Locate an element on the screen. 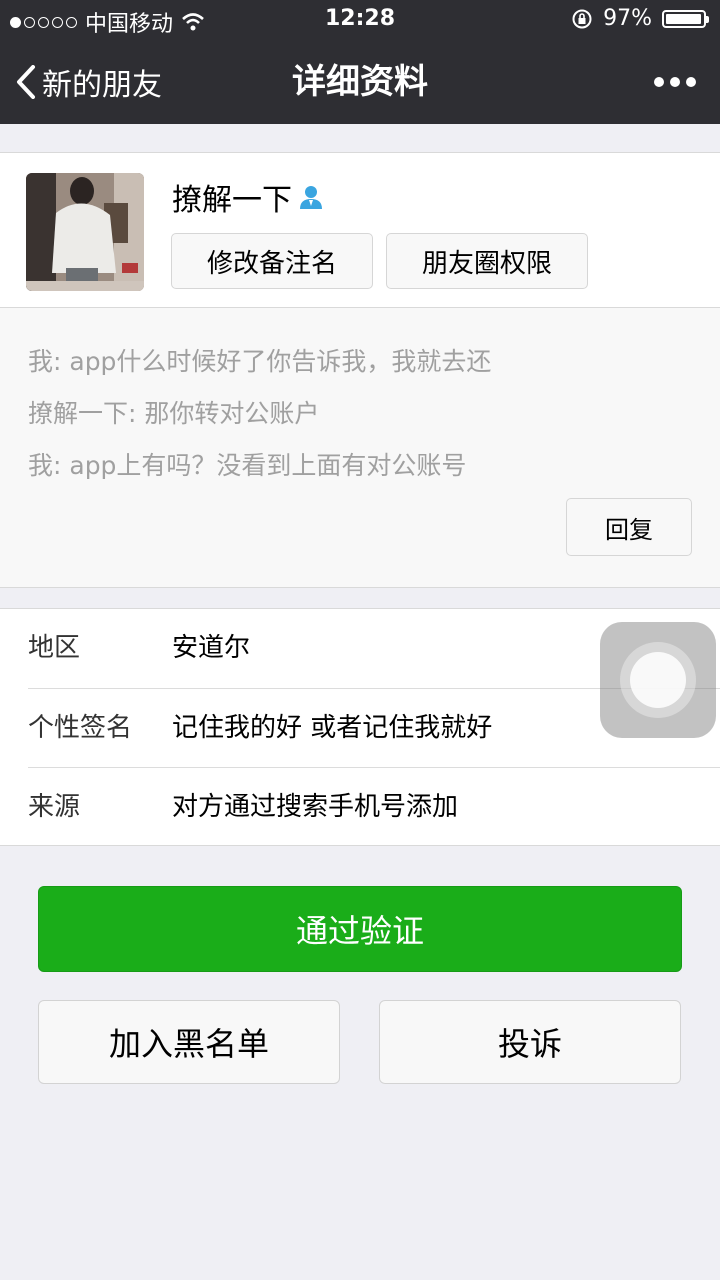  status-right: 97% is located at coordinates (640, 18).